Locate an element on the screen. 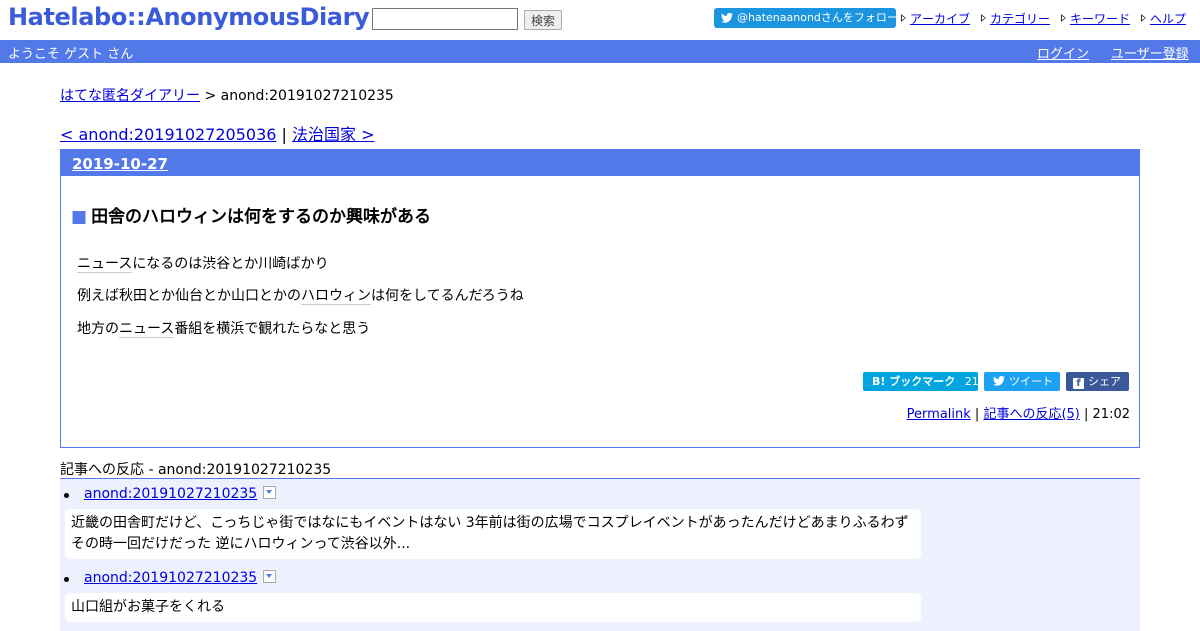  hatena-bookmark-button: B! ブックマーク 21 is located at coordinates (921, 381).